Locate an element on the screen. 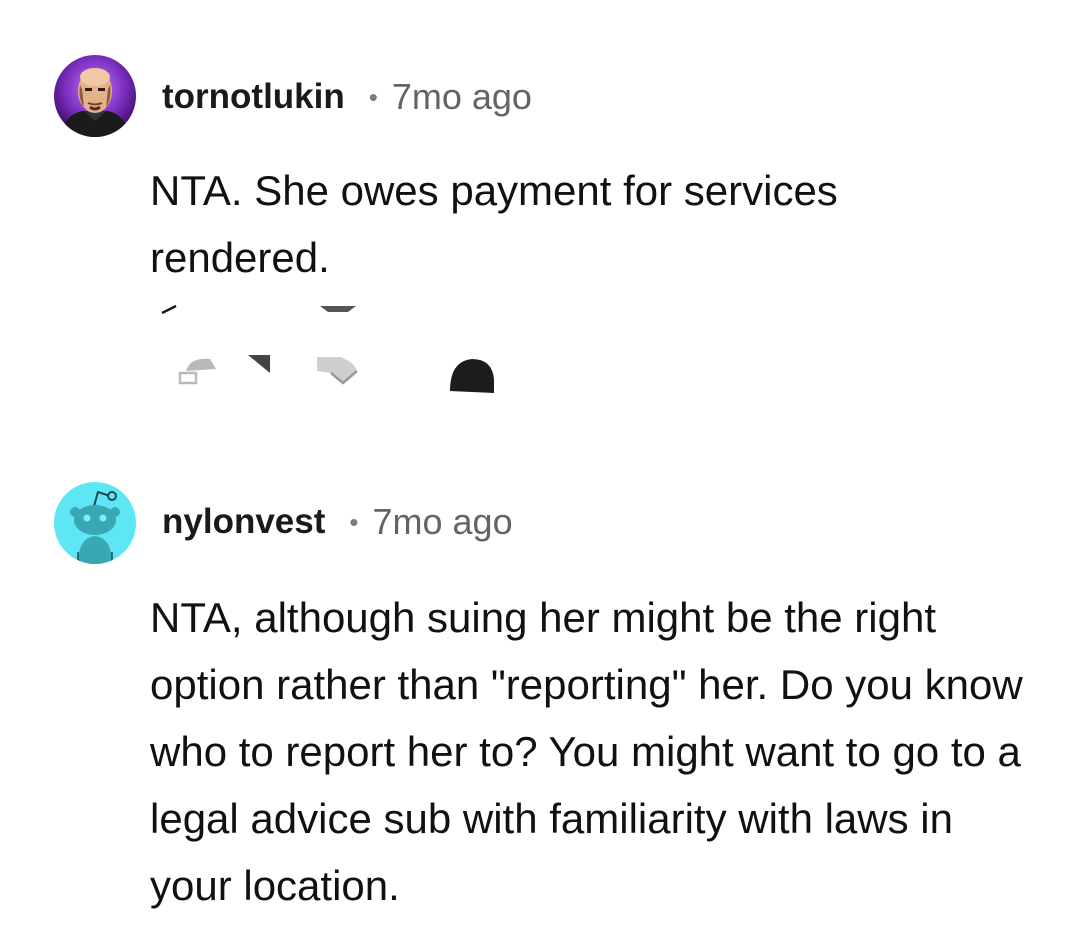 The height and width of the screenshot is (948, 1080). bald-man-avatar-icon is located at coordinates (95, 96).